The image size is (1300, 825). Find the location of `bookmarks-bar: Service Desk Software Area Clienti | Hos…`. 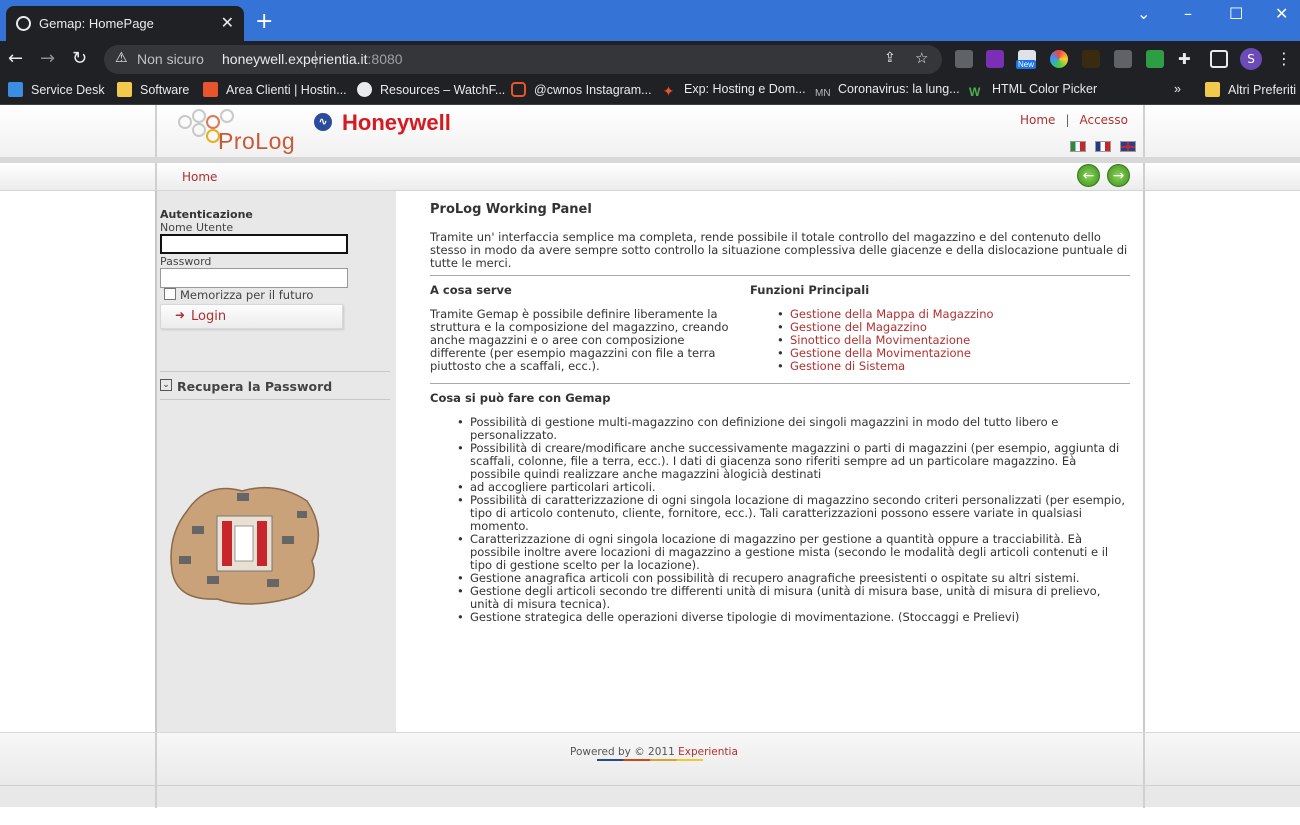

bookmarks-bar: Service Desk Software Area Clienti | Hos… is located at coordinates (650, 91).